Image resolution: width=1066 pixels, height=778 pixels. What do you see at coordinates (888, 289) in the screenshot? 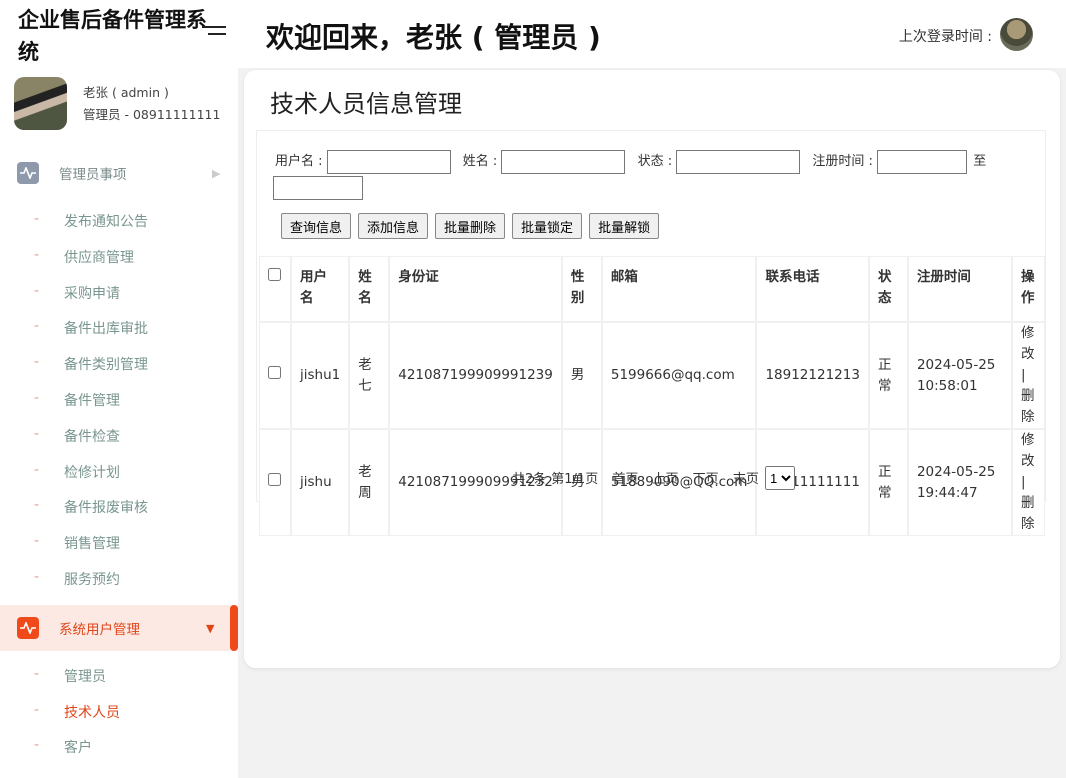
I see `col-status: 状态` at bounding box center [888, 289].